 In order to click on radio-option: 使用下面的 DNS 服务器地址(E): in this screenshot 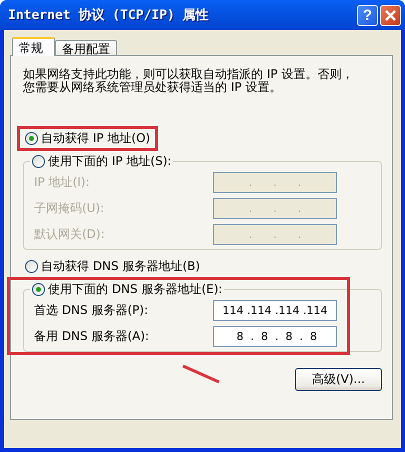, I will do `click(127, 289)`.